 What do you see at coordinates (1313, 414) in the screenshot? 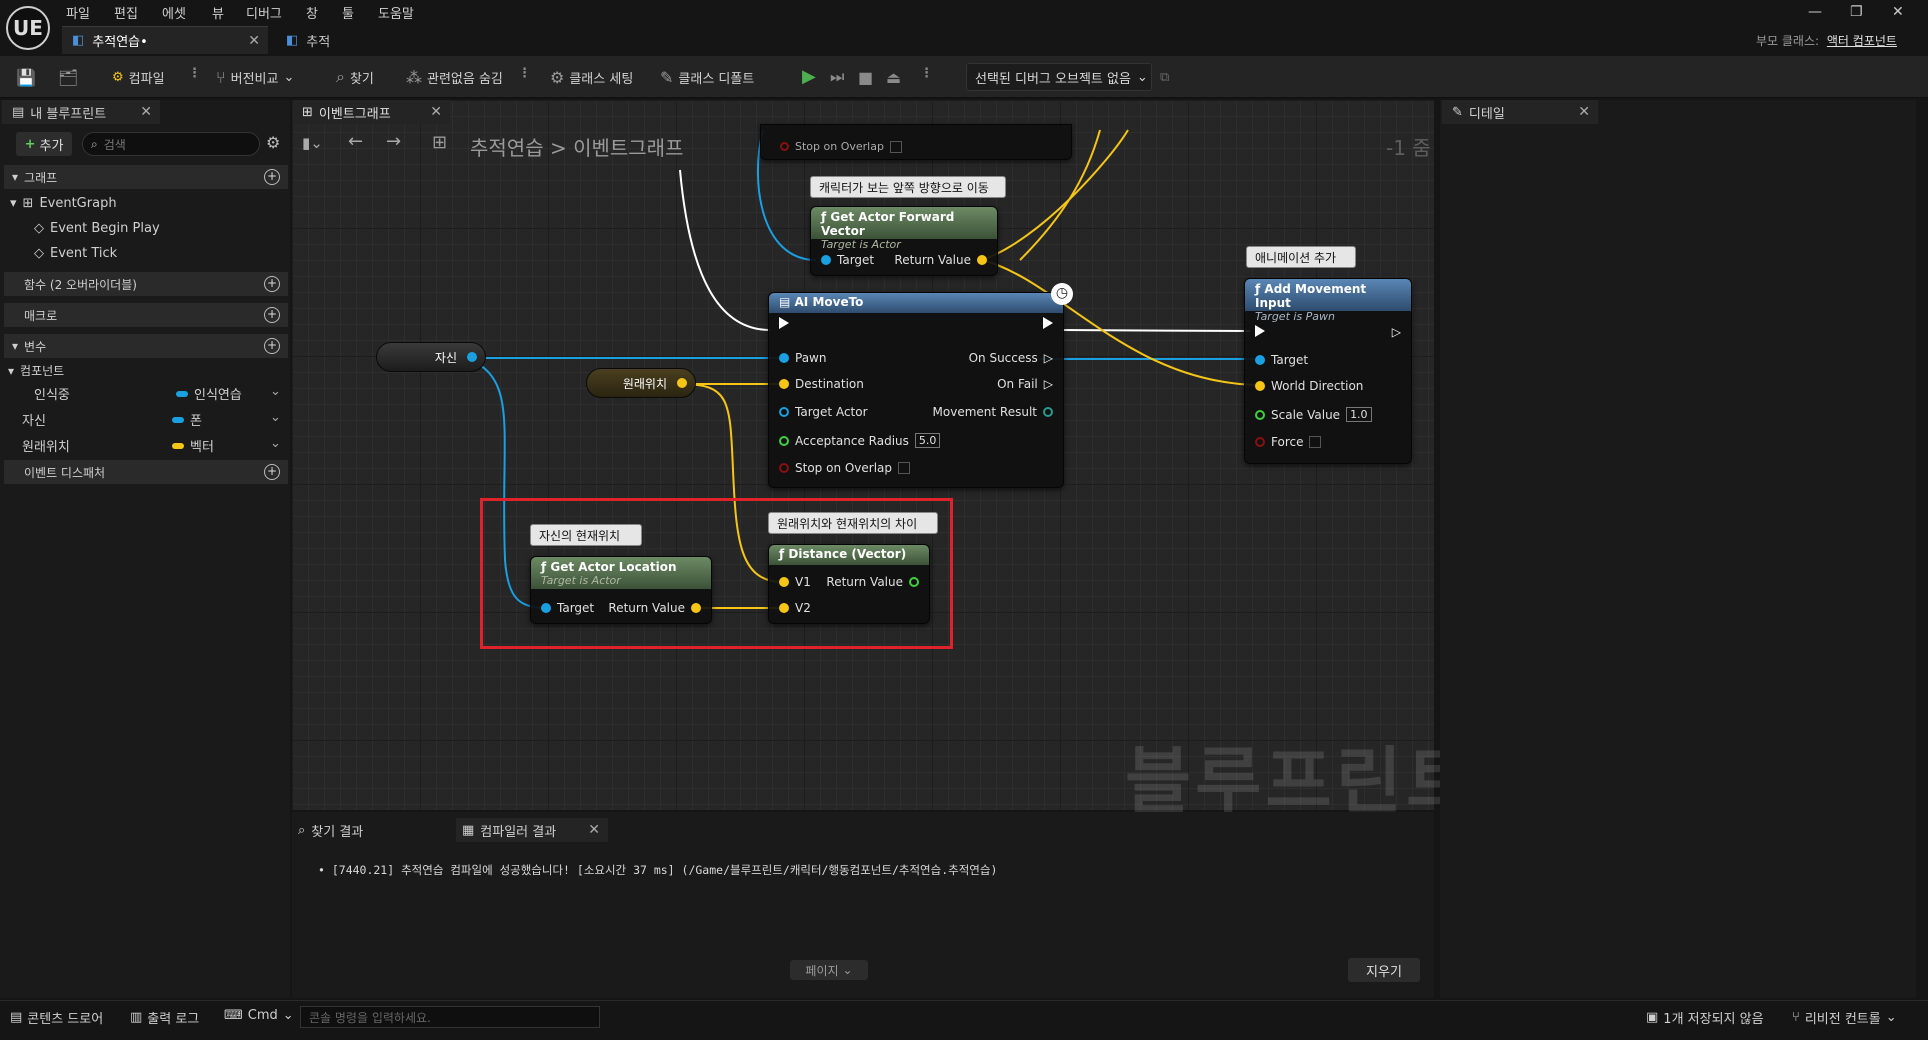
I see `scale-value-pin: Scale Value 1.0` at bounding box center [1313, 414].